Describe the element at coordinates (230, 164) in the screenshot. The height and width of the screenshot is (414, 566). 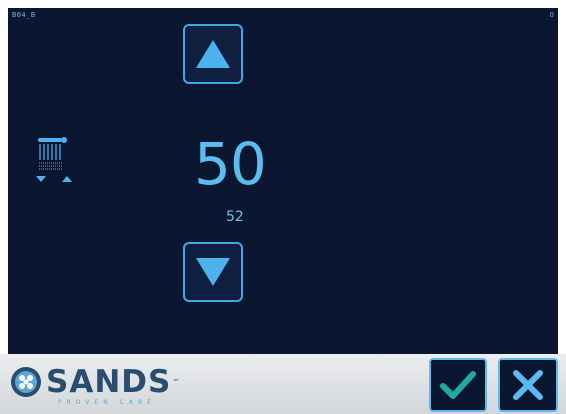
I see `setting-value: 50` at that location.